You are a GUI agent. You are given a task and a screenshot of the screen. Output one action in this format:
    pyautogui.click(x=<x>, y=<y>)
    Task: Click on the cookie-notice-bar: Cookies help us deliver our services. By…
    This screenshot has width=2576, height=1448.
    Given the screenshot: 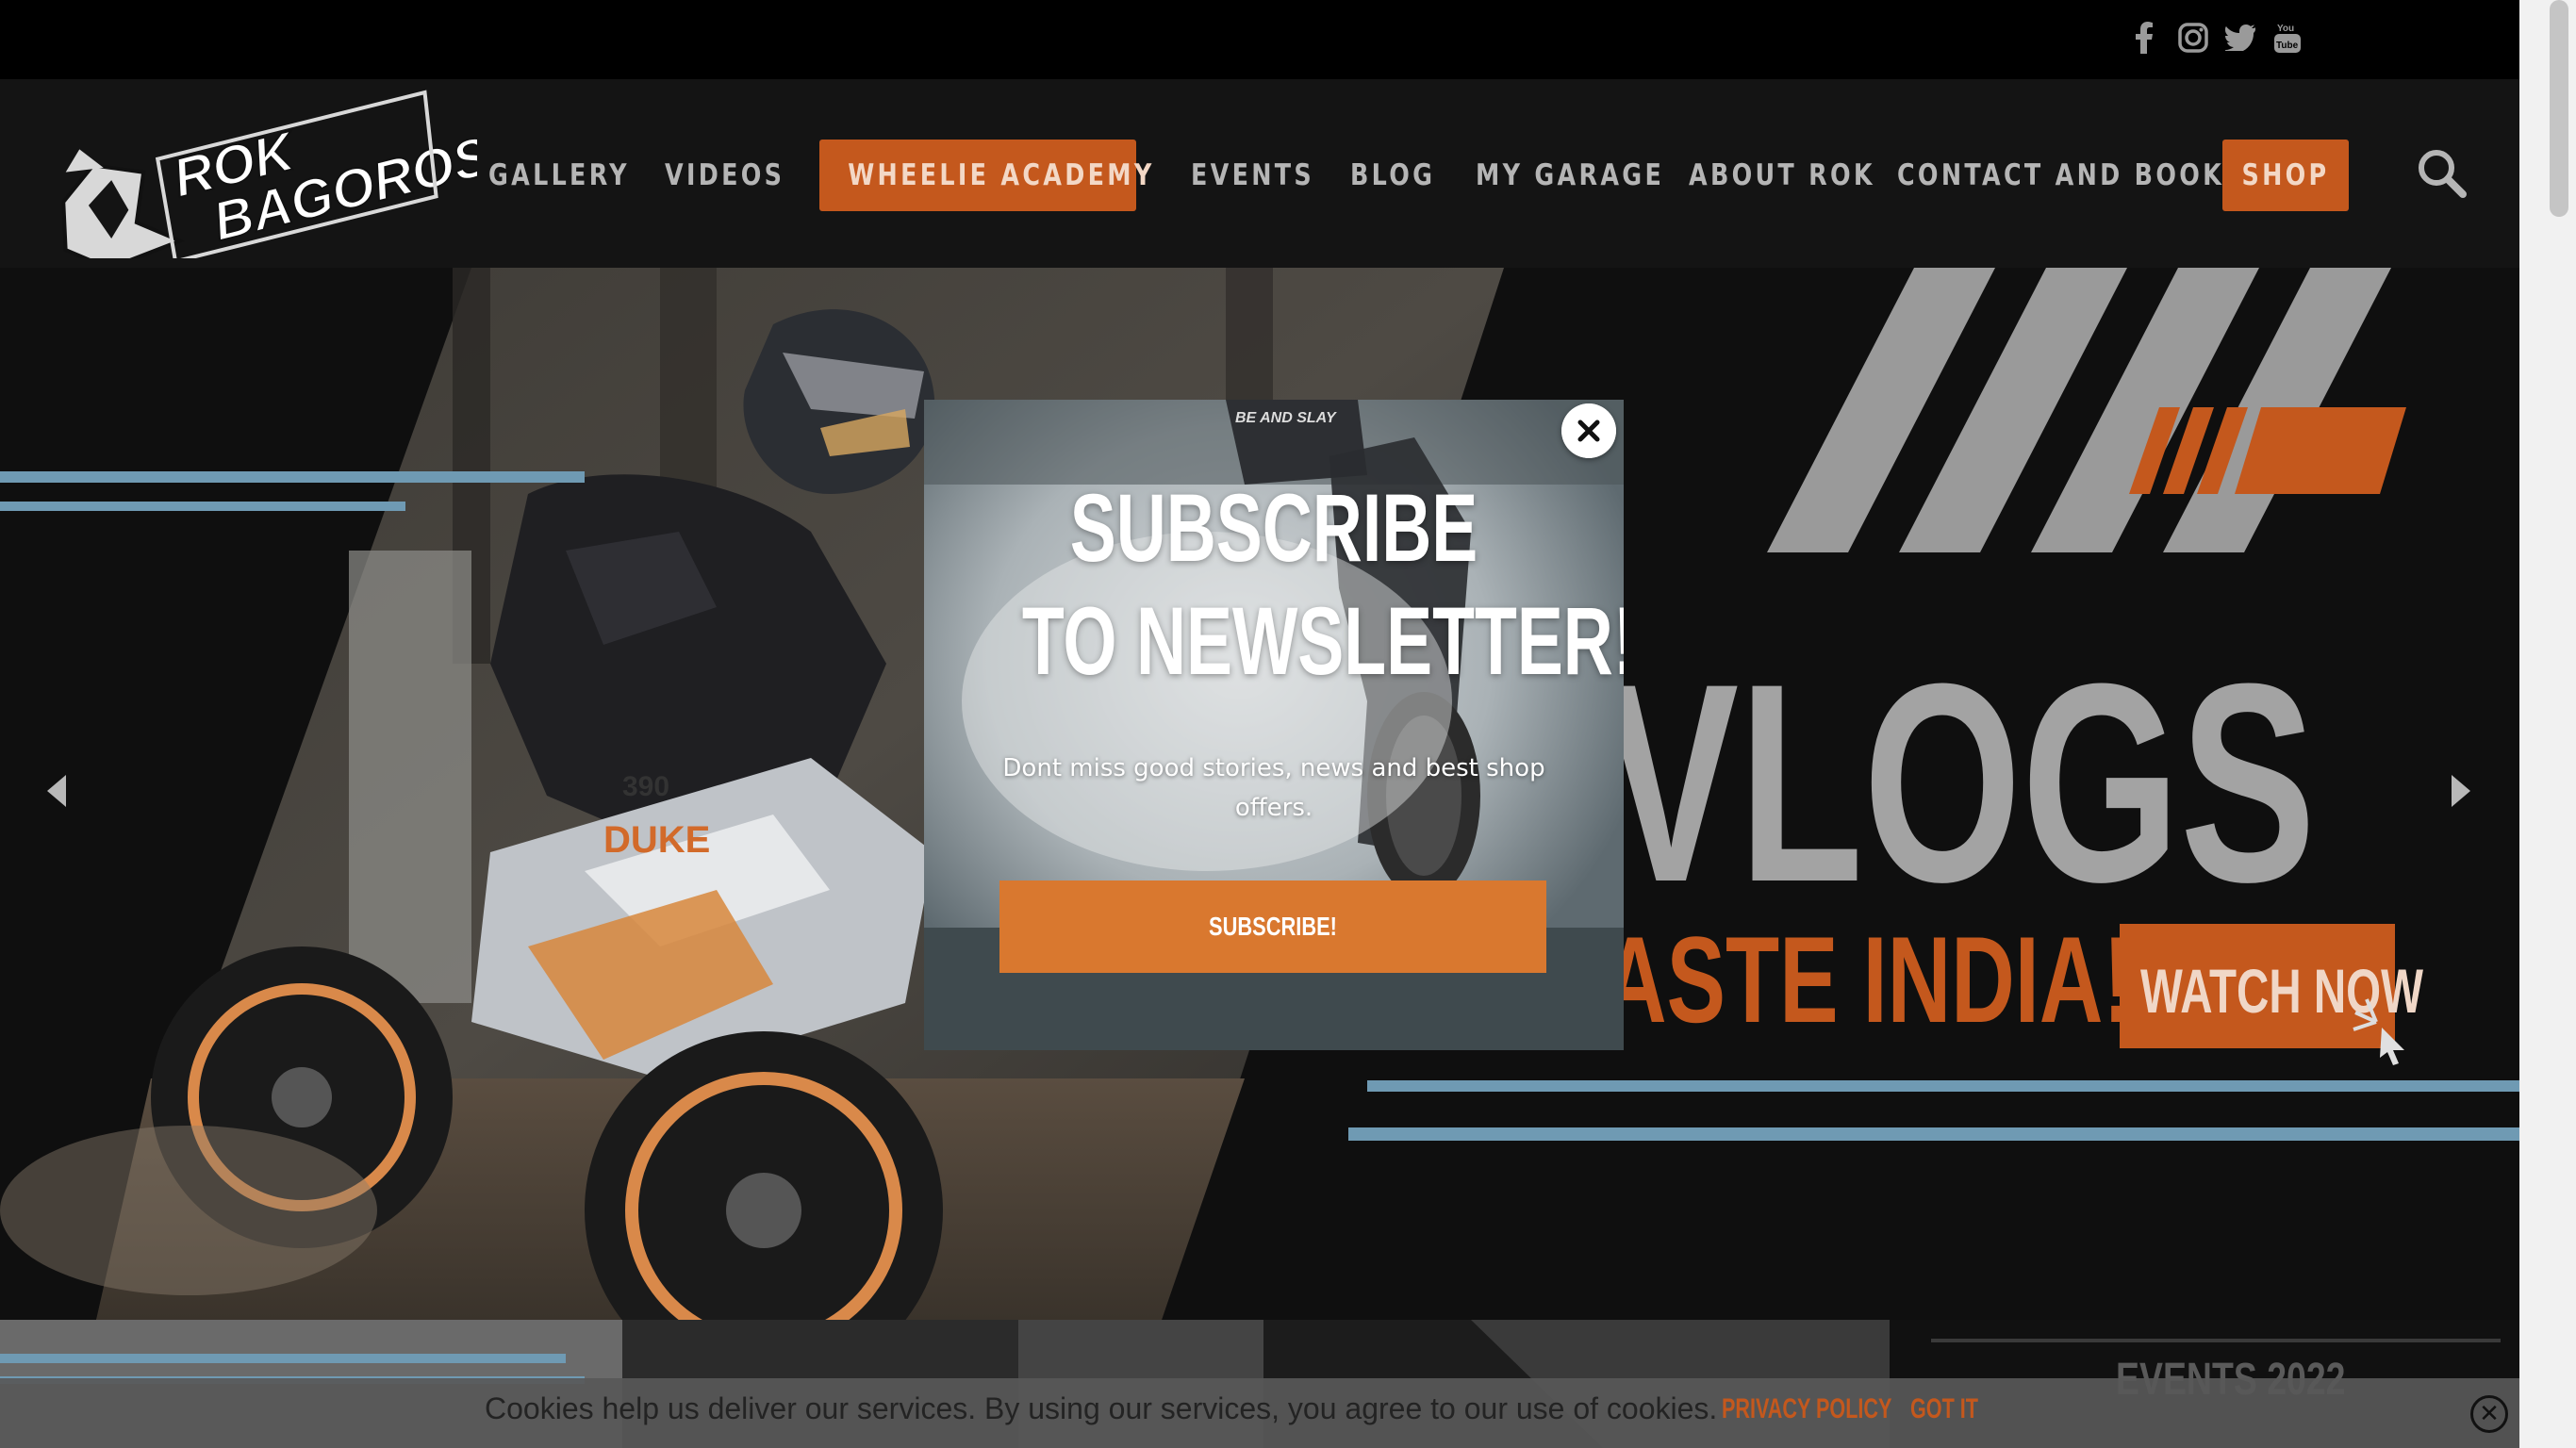 What is the action you would take?
    pyautogui.click(x=1259, y=1413)
    